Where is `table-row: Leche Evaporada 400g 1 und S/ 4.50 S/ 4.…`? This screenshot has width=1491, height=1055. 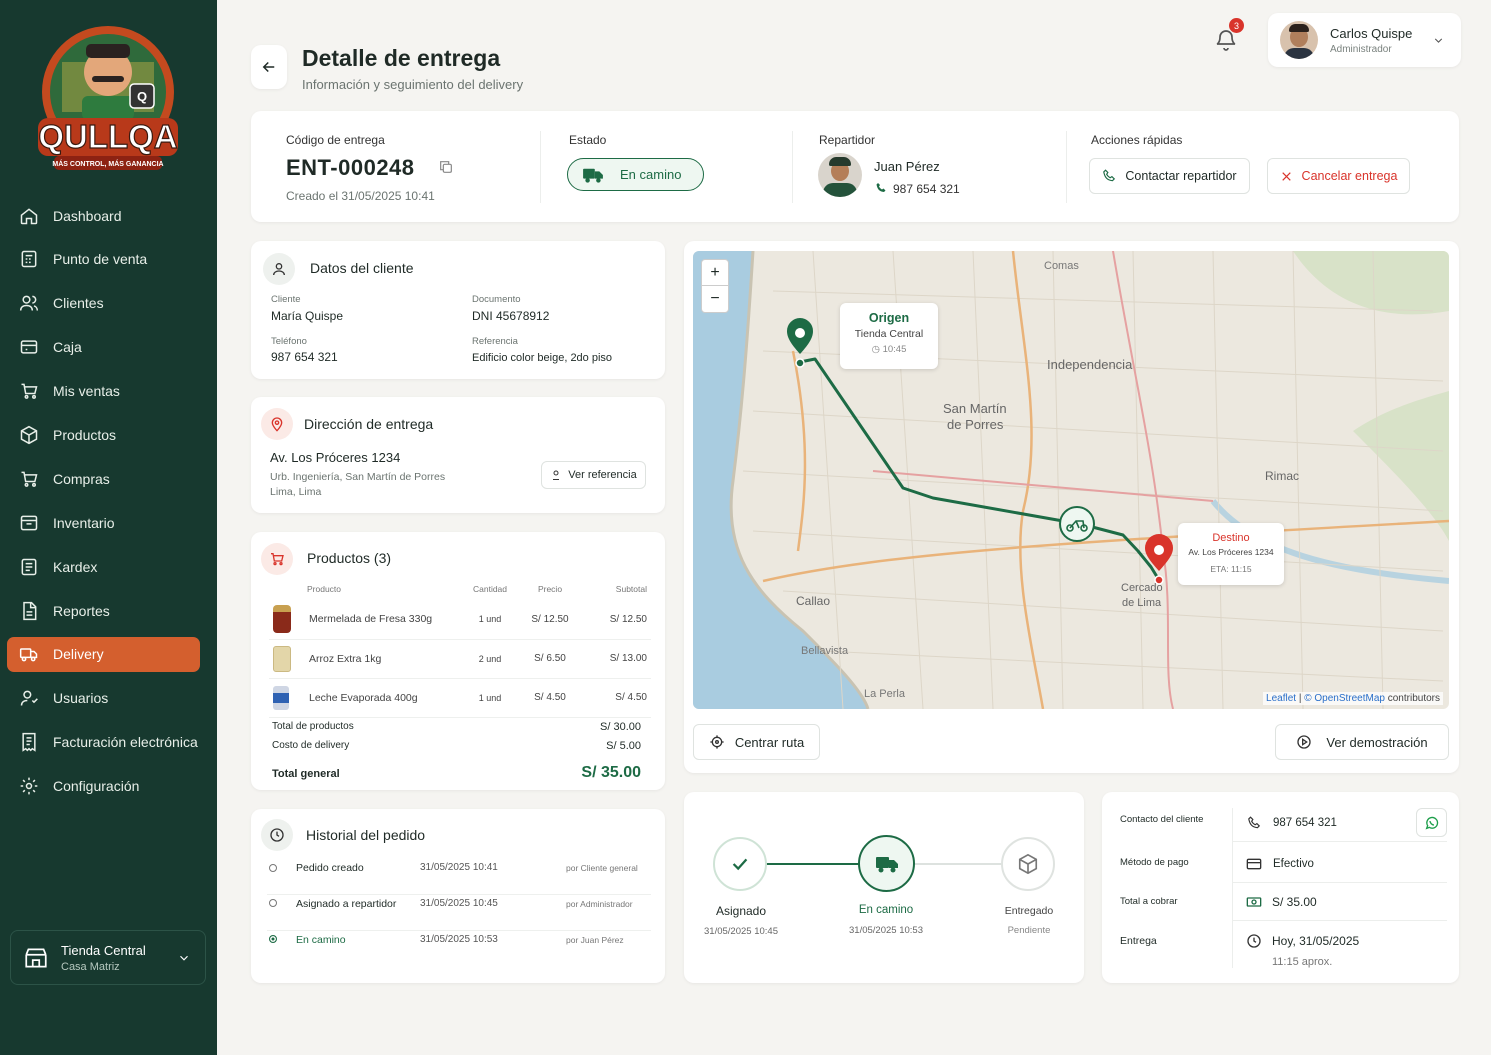 table-row: Leche Evaporada 400g 1 und S/ 4.50 S/ 4.… is located at coordinates (460, 698).